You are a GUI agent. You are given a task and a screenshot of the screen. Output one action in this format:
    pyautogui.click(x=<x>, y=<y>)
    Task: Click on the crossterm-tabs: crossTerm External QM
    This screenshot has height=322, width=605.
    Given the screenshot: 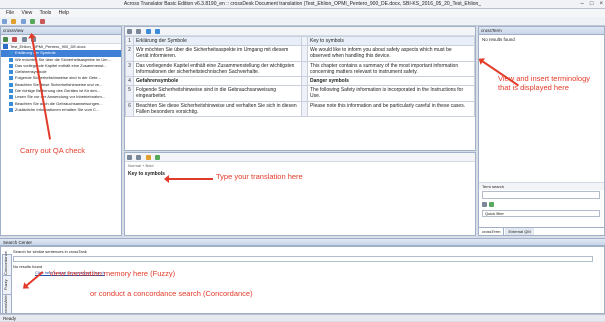 What is the action you would take?
    pyautogui.click(x=541, y=231)
    